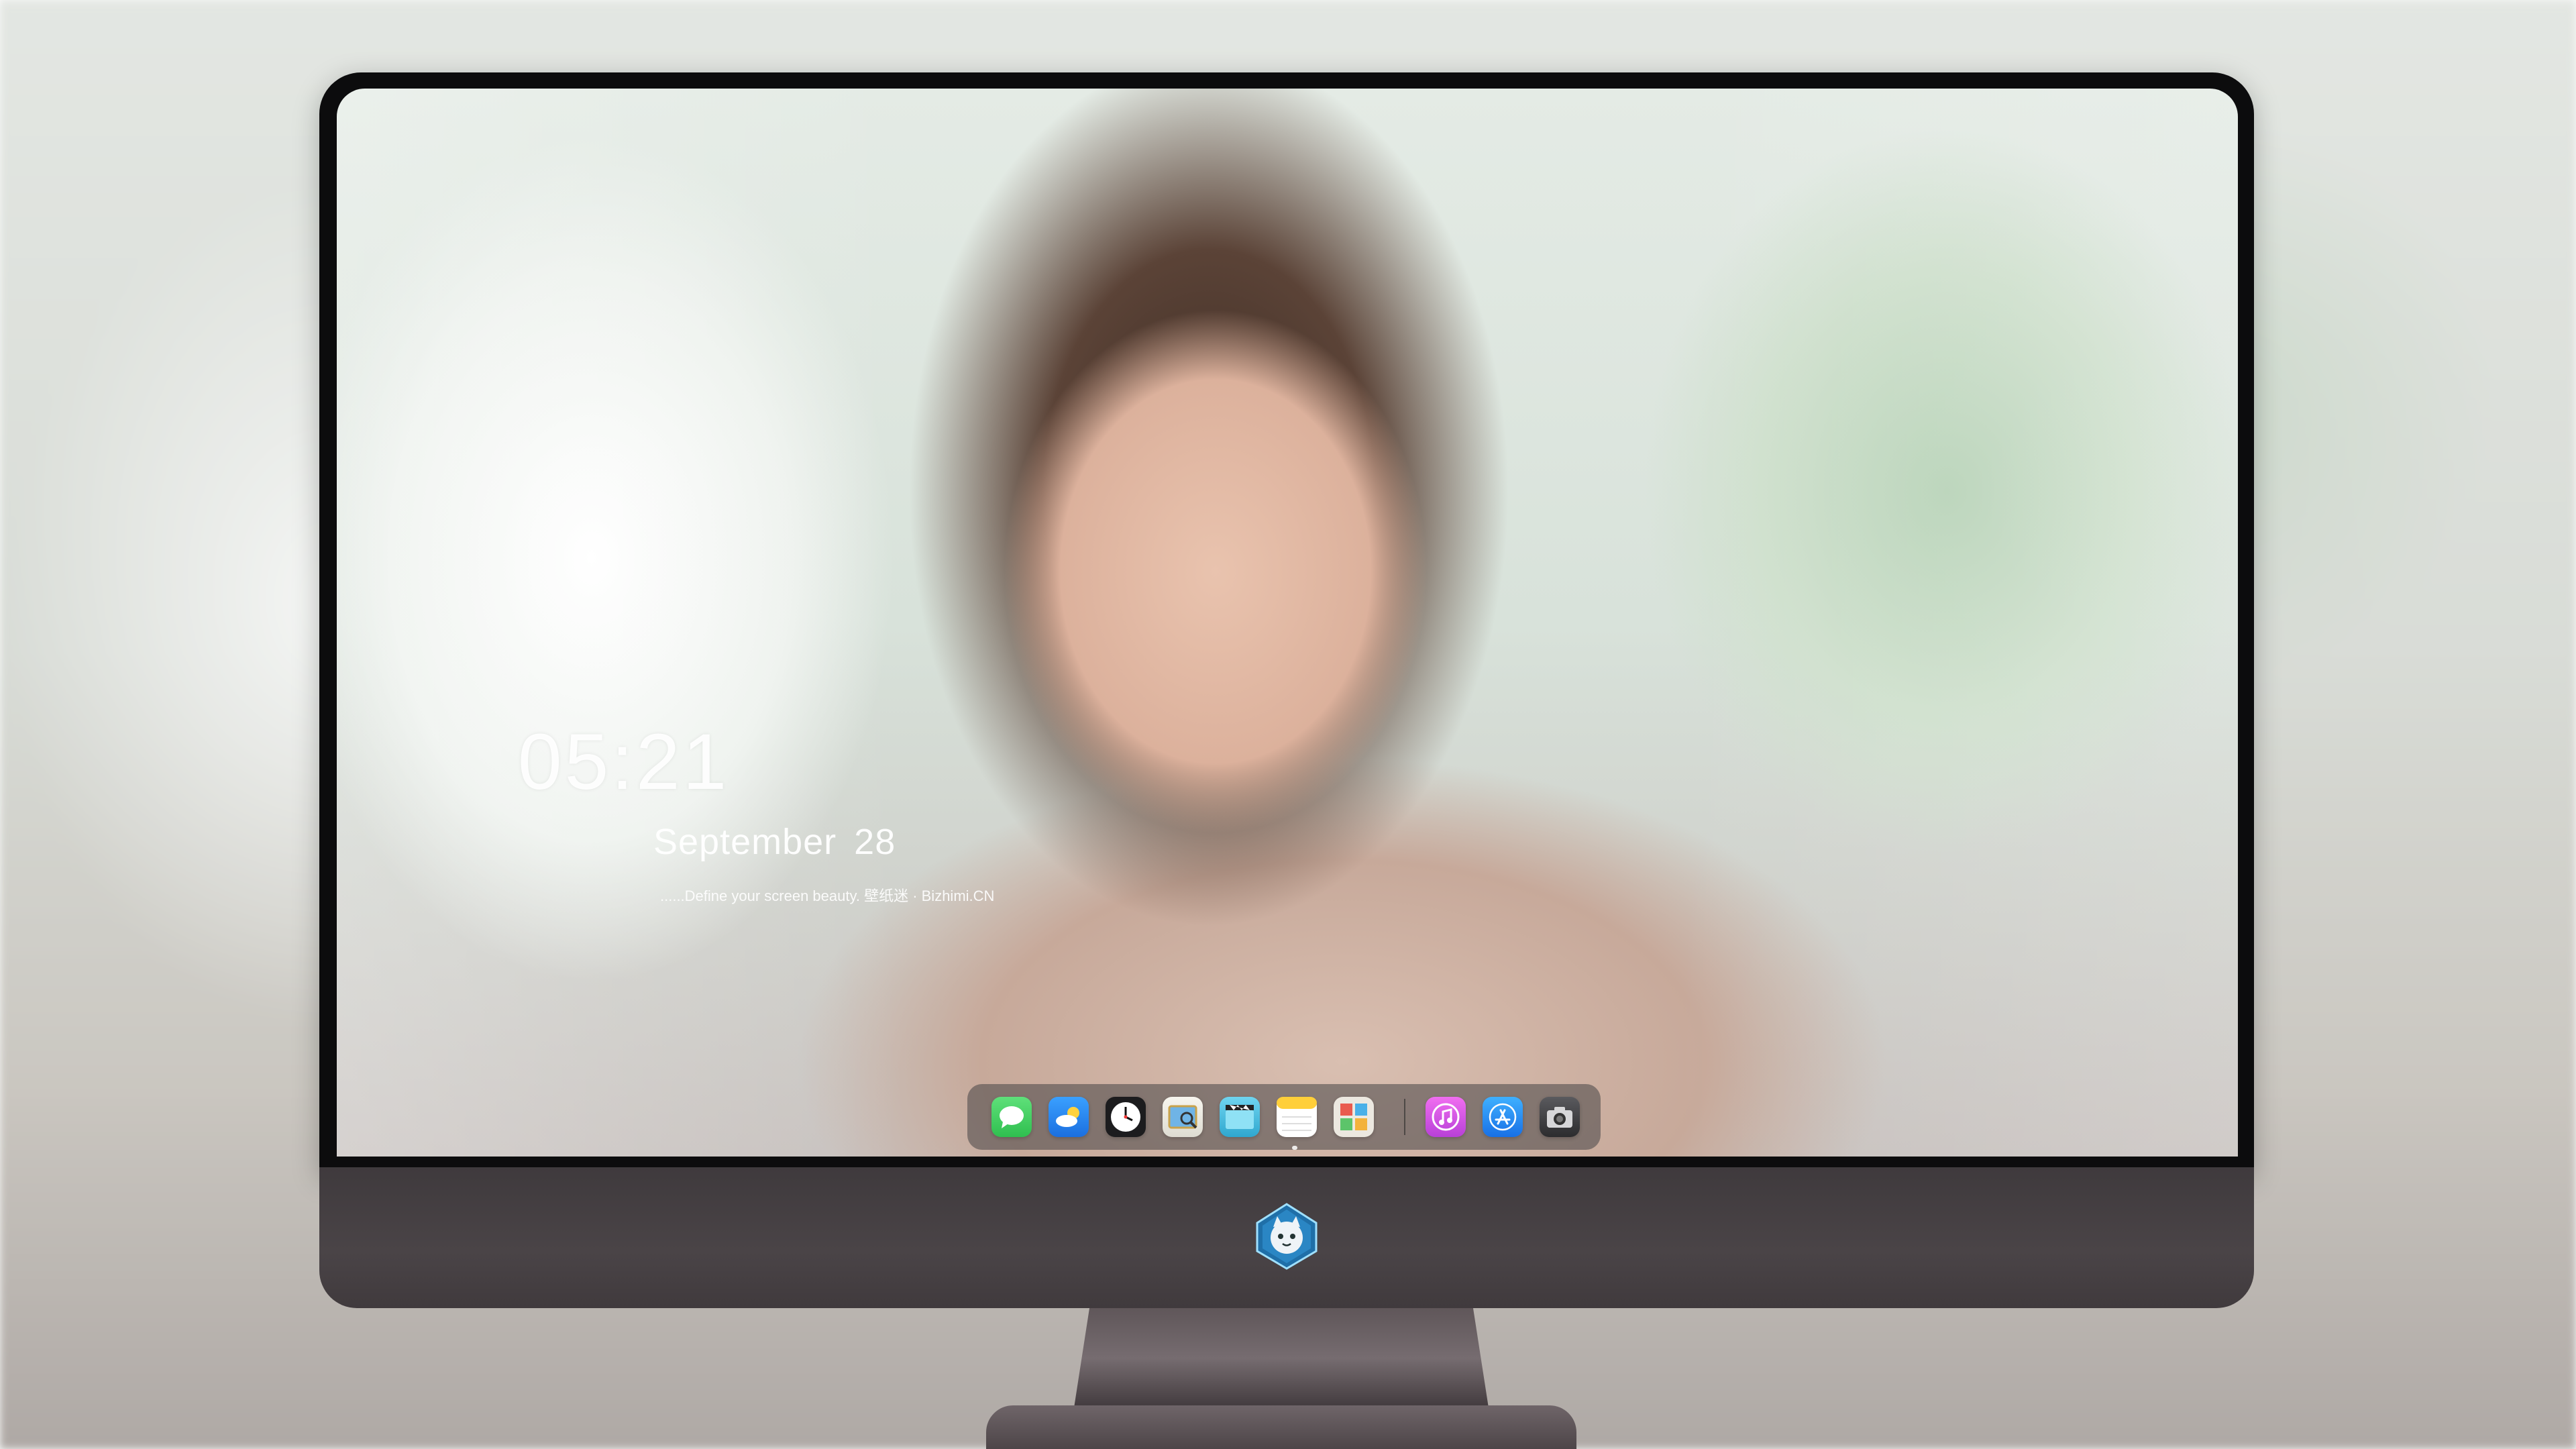  Describe the element at coordinates (745, 842) in the screenshot. I see `date-month: September` at that location.